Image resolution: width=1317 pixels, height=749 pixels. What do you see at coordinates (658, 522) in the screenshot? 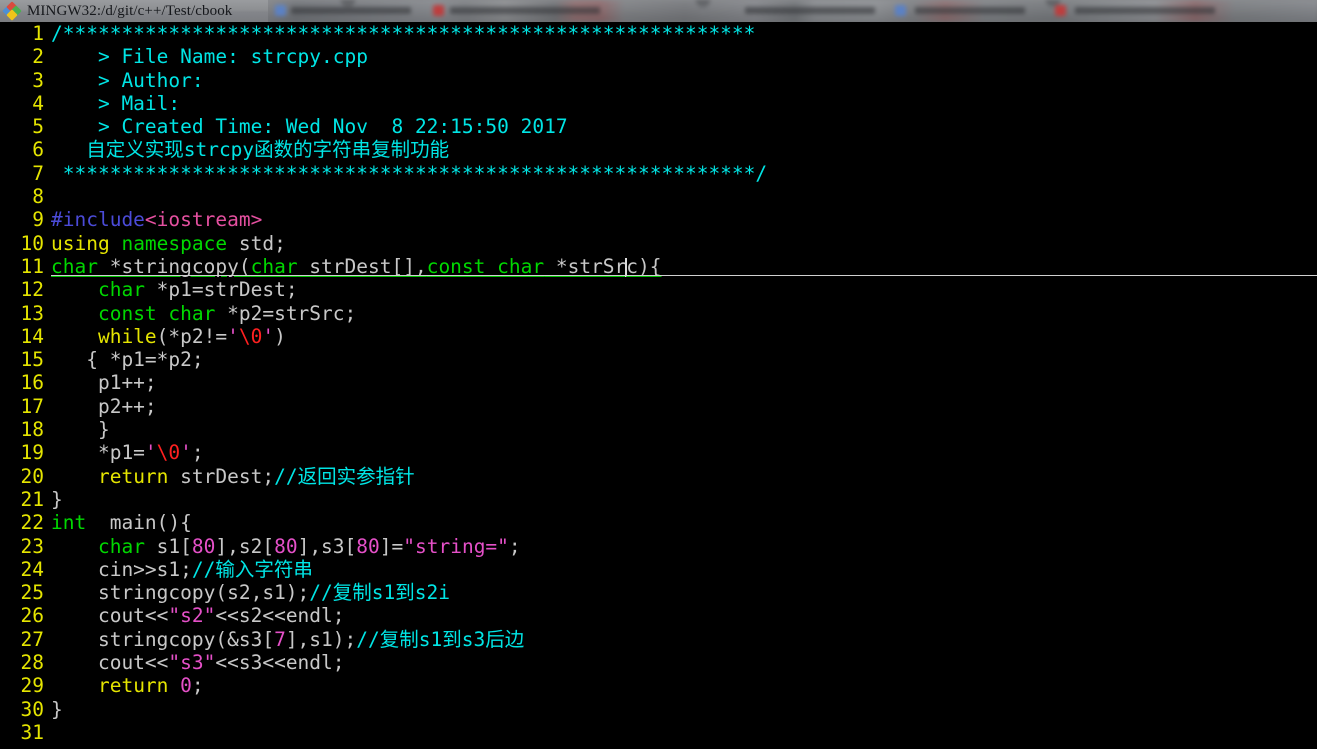
I see `code-line: 22 int main(){` at bounding box center [658, 522].